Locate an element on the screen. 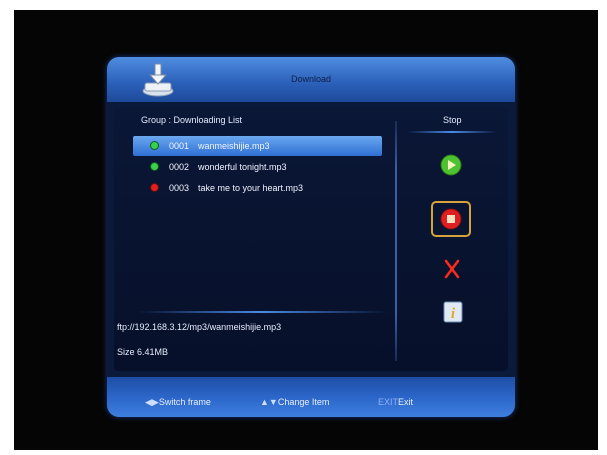 This screenshot has width=607, height=455. hint-exit-label: Exit is located at coordinates (406, 402).